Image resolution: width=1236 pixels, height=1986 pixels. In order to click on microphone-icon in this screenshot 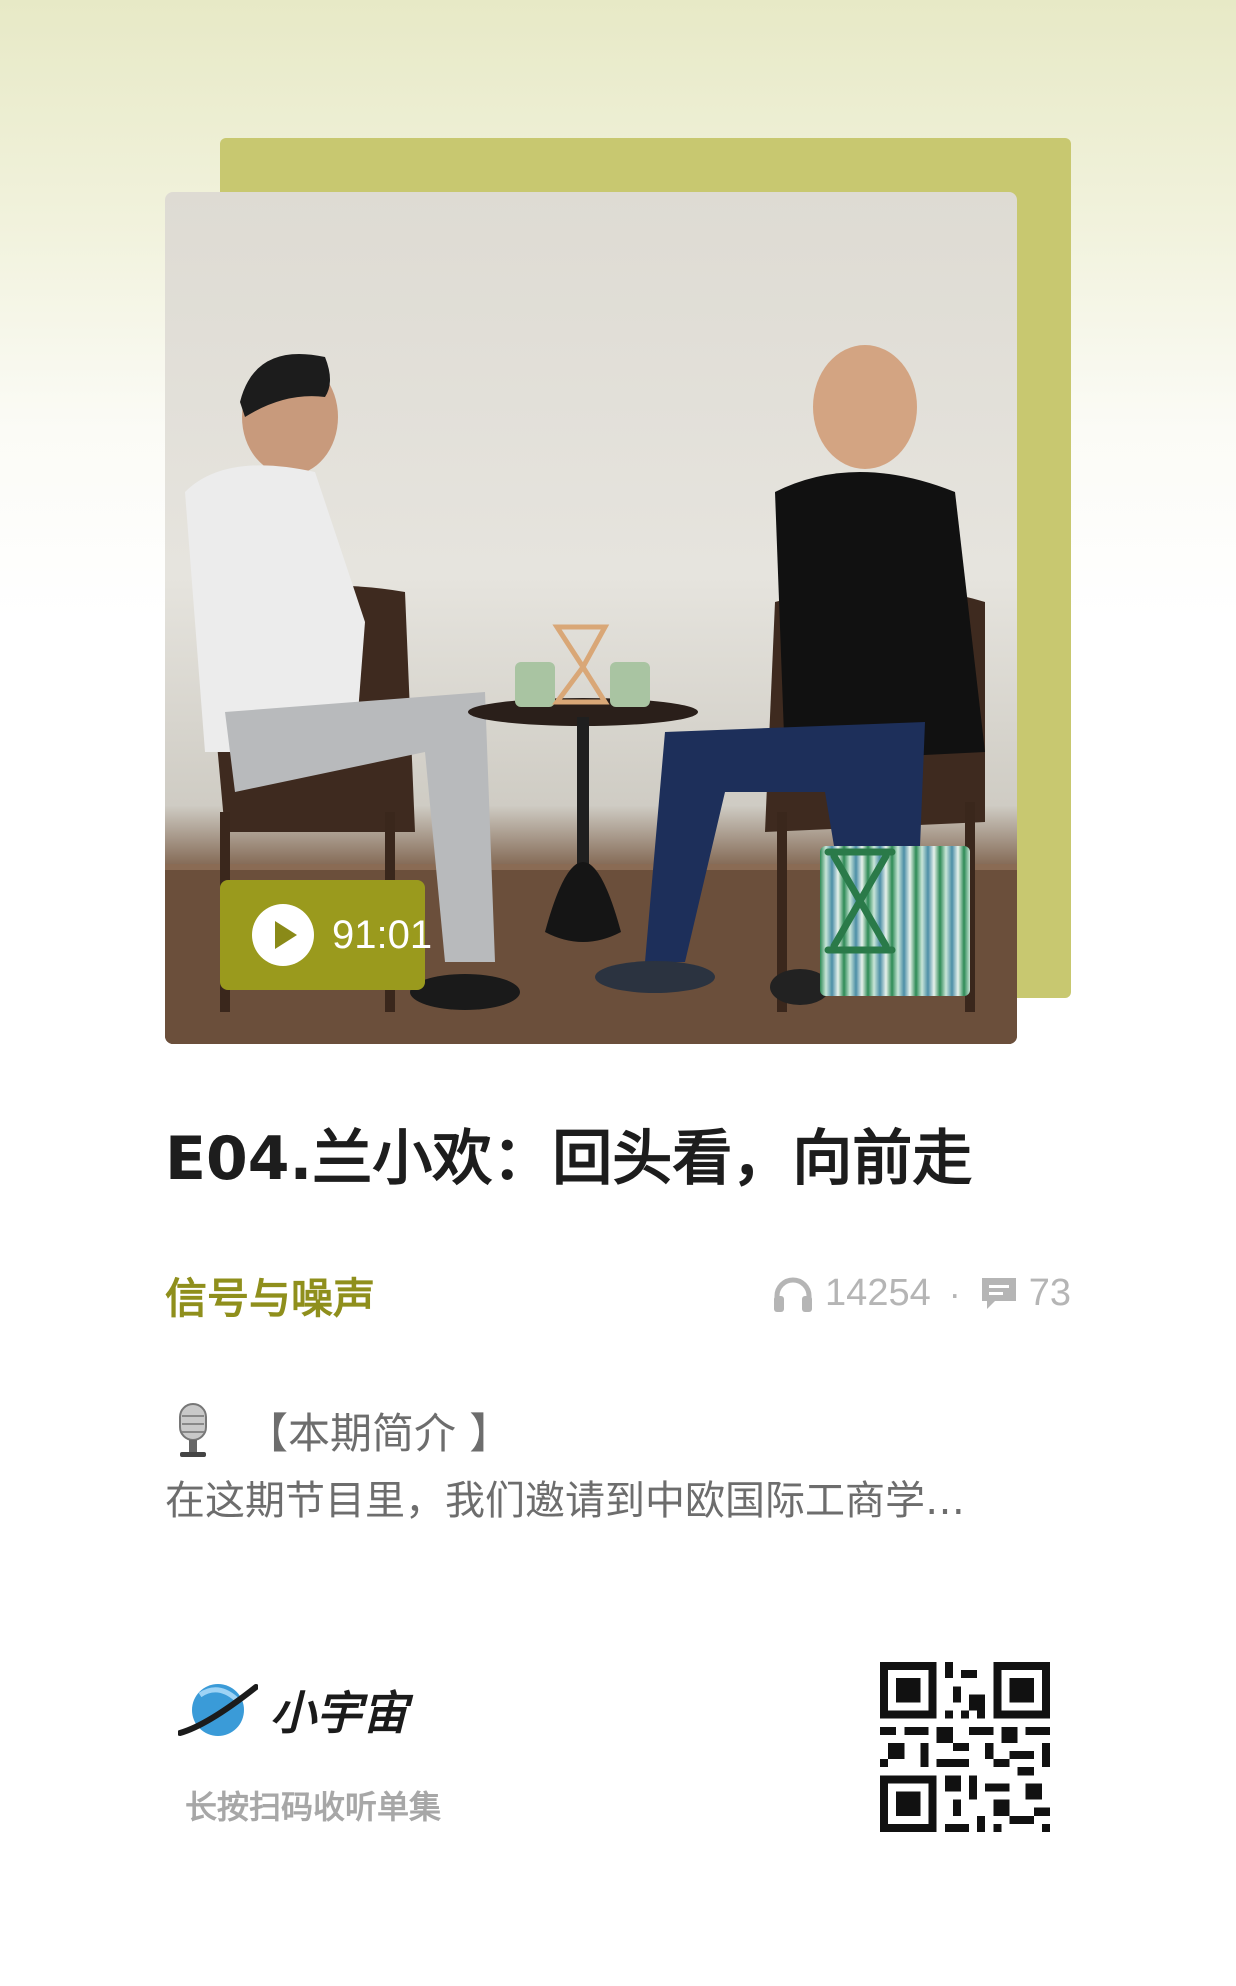, I will do `click(193, 1429)`.